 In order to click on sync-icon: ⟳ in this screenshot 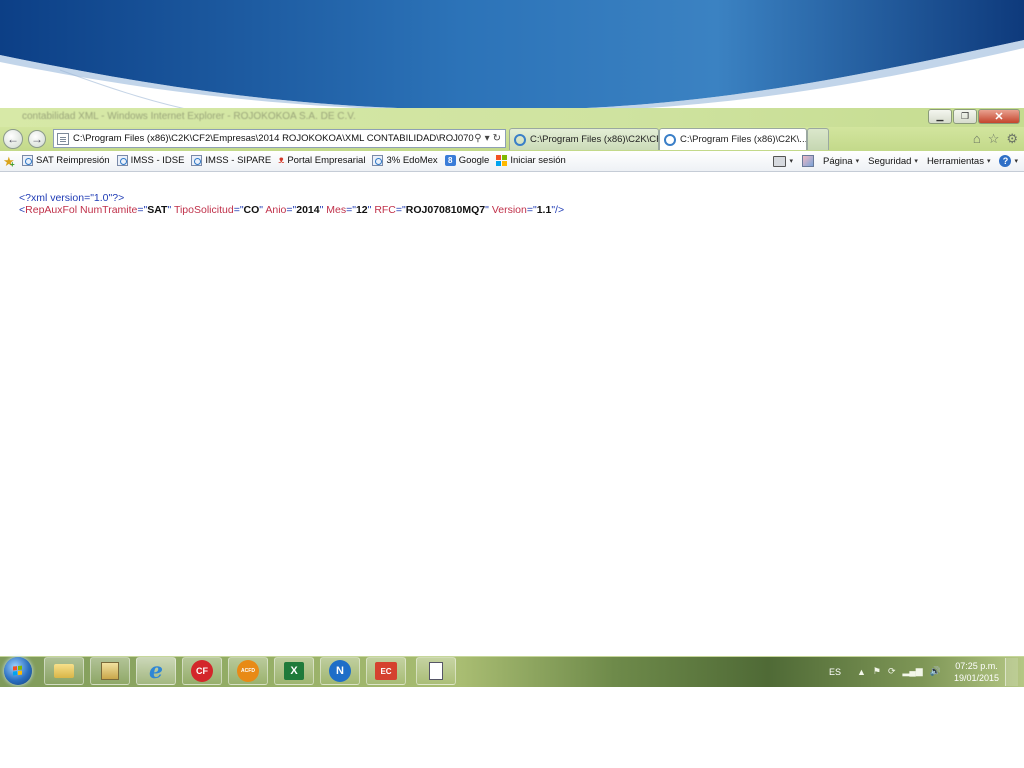, I will do `click(892, 671)`.